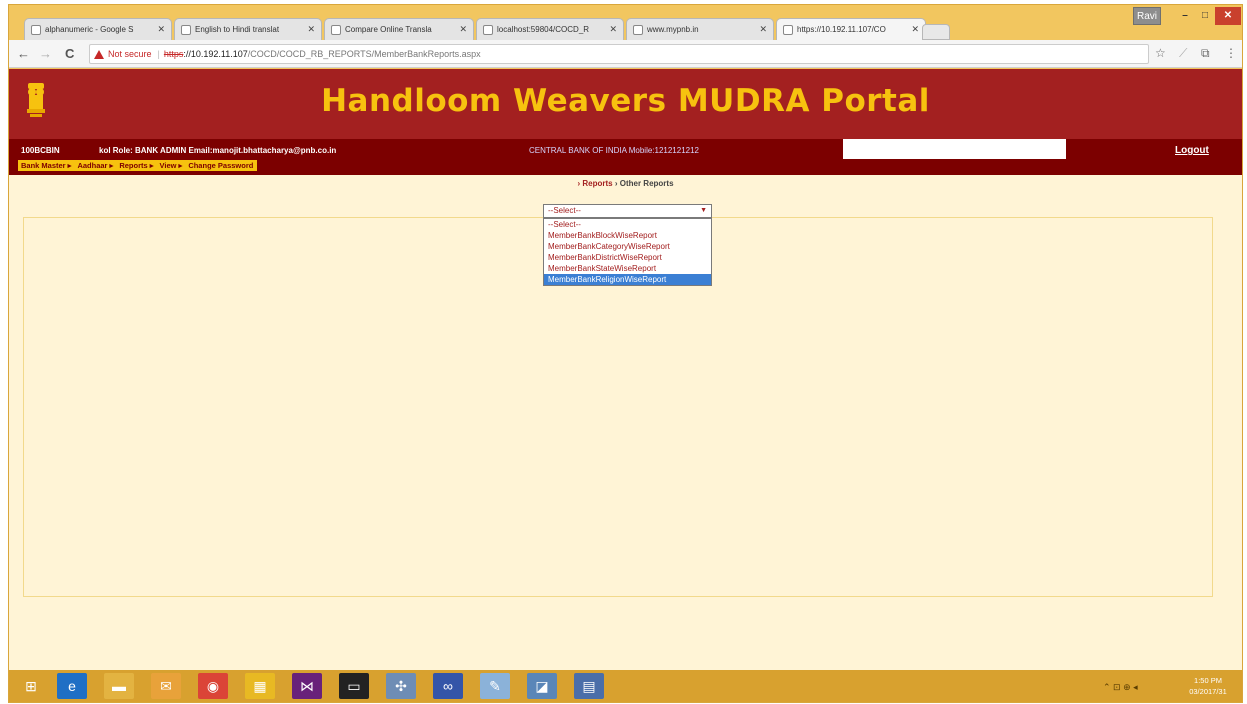 The image size is (1247, 704). What do you see at coordinates (1120, 687) in the screenshot?
I see `system-tray-icons: ⌃ ⊡ ⊕ ◂` at bounding box center [1120, 687].